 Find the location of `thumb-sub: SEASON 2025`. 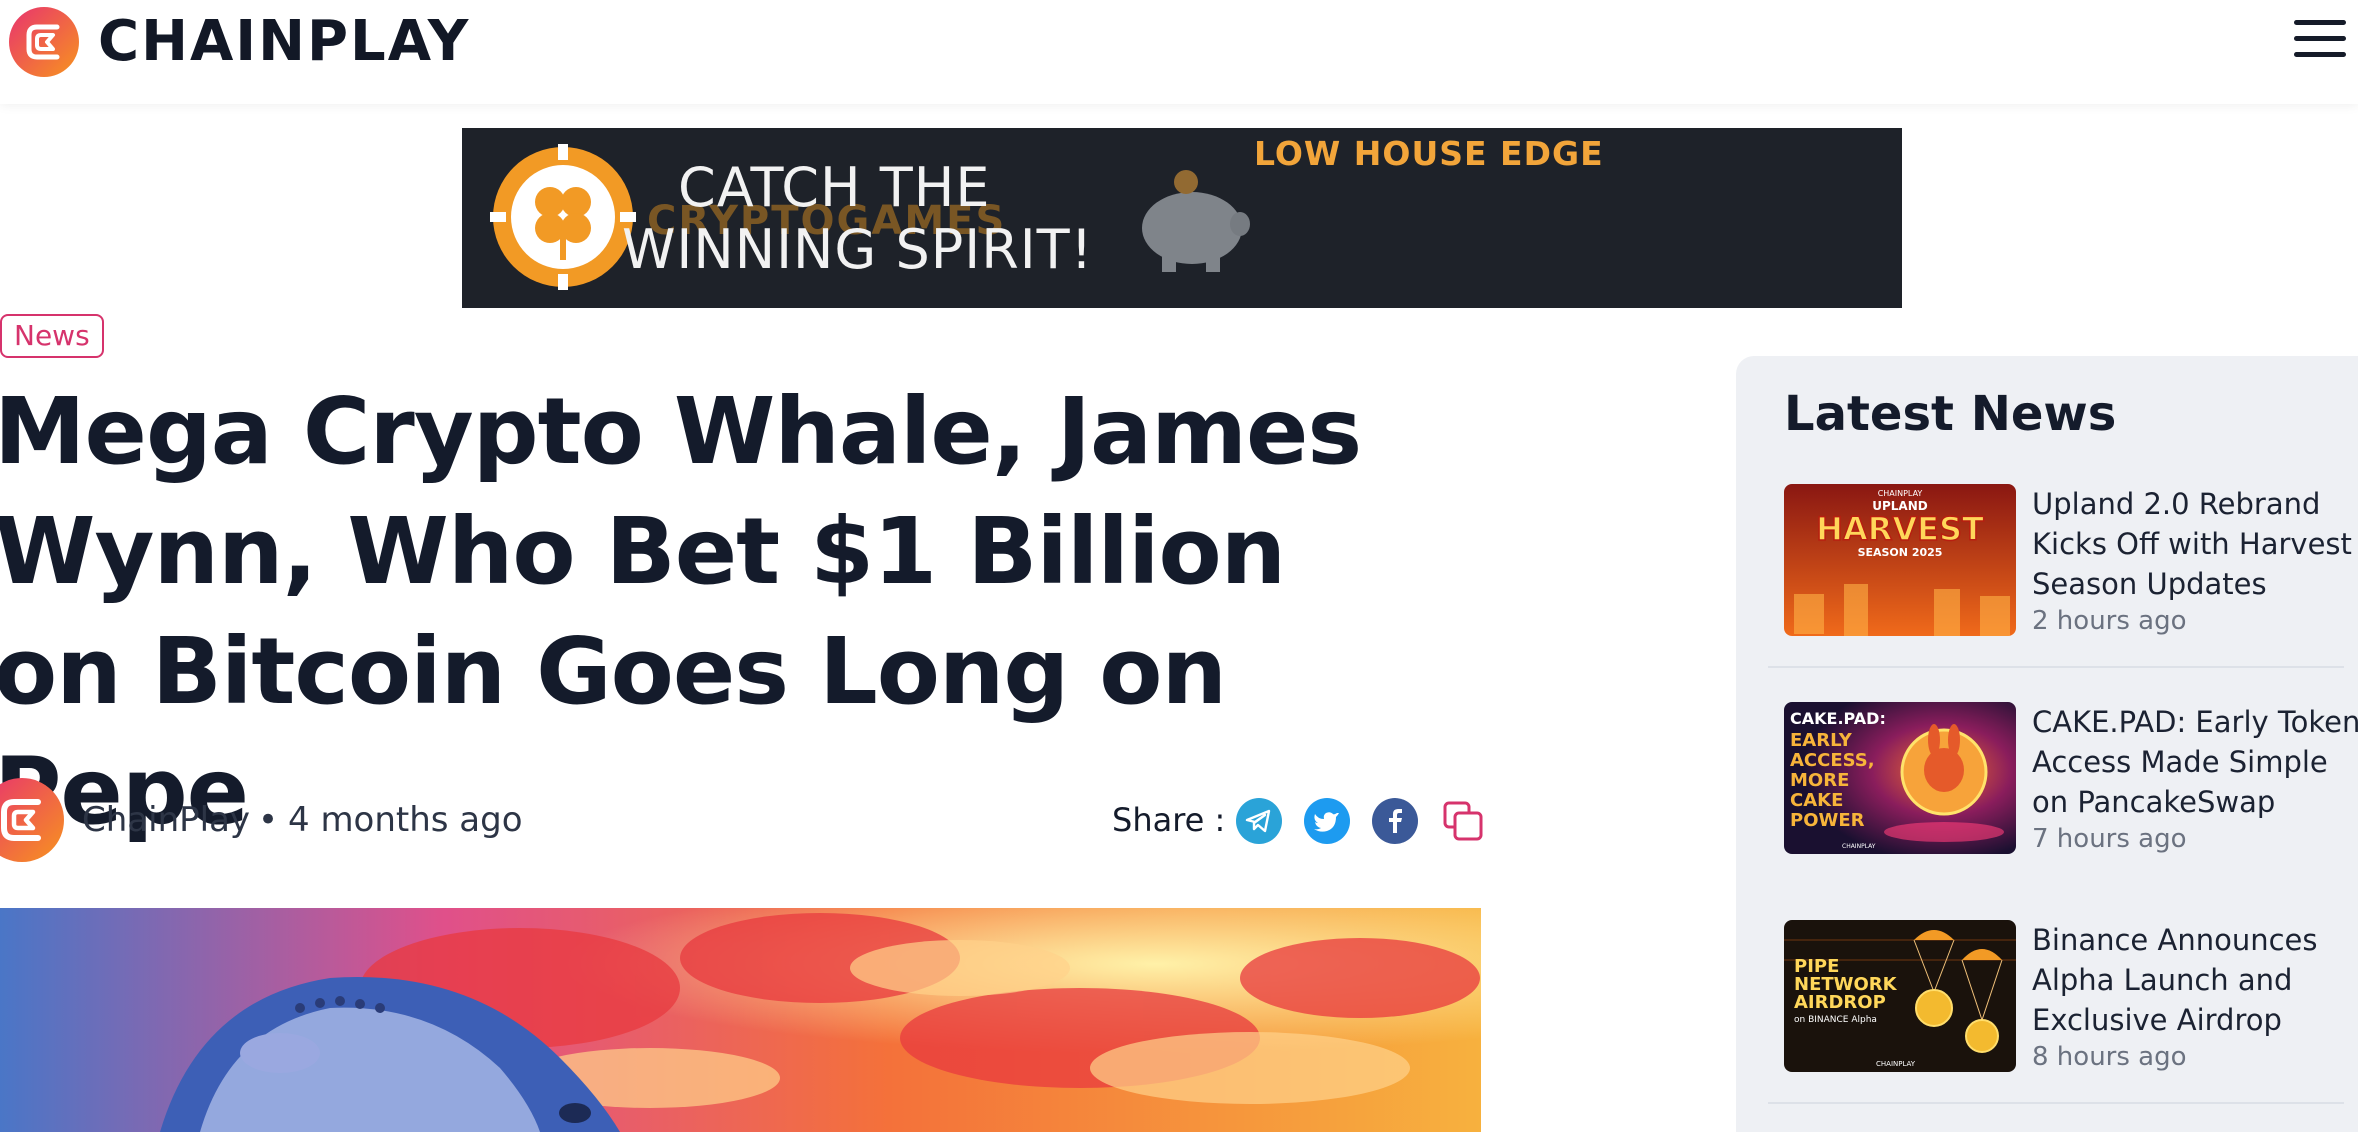

thumb-sub: SEASON 2025 is located at coordinates (1900, 552).